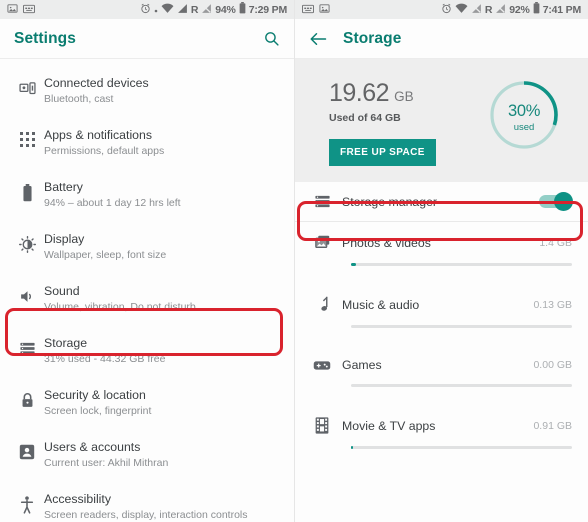 This screenshot has height=522, width=588. What do you see at coordinates (362, 365) in the screenshot?
I see `category-name: Games` at bounding box center [362, 365].